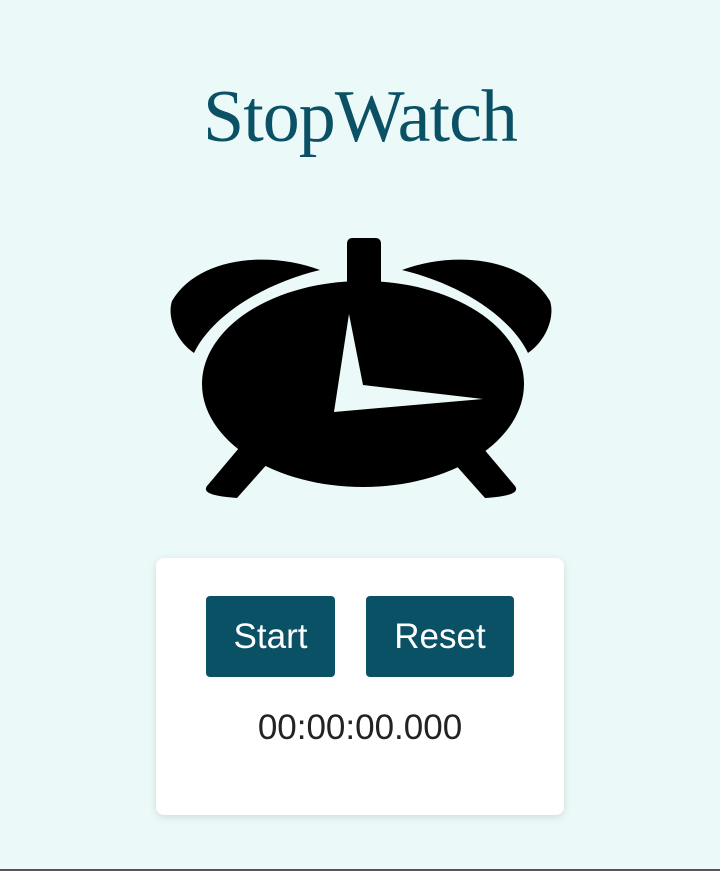  What do you see at coordinates (360, 117) in the screenshot?
I see `page-title: StopWatch` at bounding box center [360, 117].